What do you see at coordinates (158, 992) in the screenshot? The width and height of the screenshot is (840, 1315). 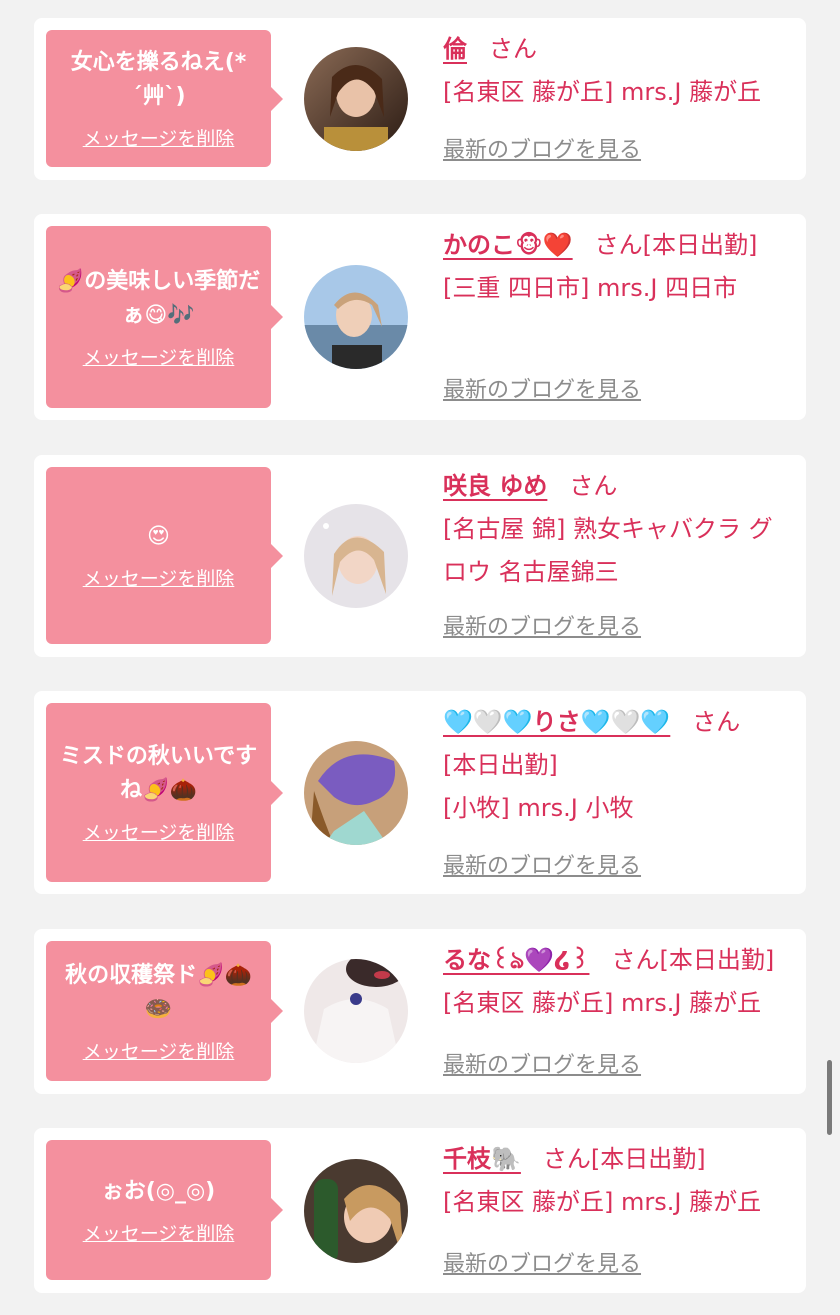 I see `message-text: 秋の収穫祭ド🍠🌰🍩` at bounding box center [158, 992].